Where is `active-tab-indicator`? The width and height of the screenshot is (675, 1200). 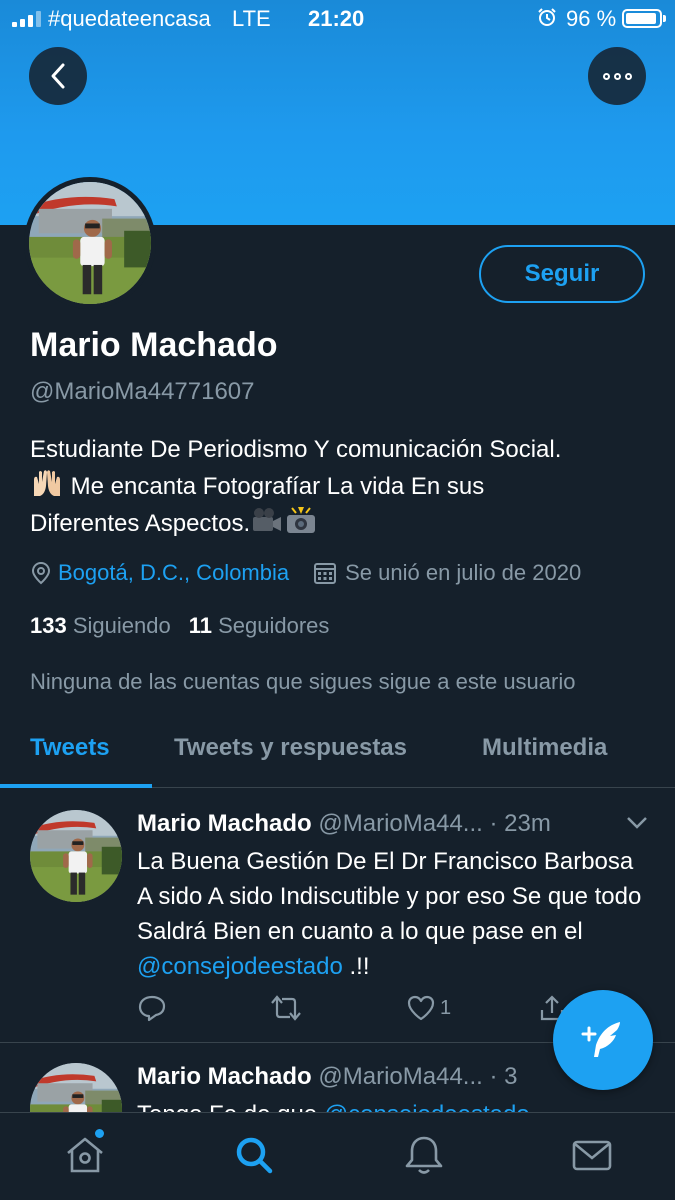
active-tab-indicator is located at coordinates (76, 786).